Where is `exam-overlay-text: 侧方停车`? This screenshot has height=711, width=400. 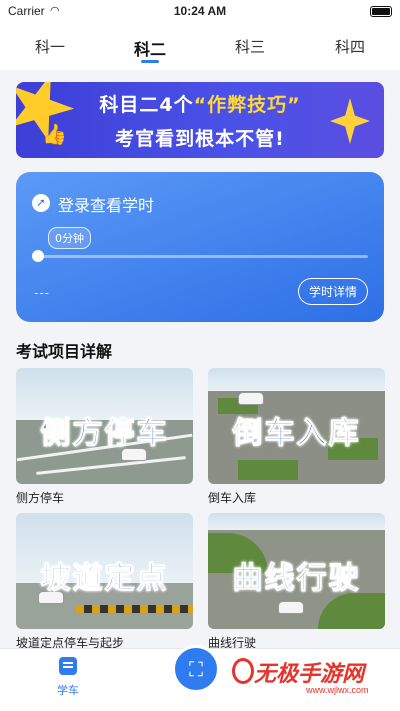
exam-overlay-text: 侧方停车 is located at coordinates (104, 434).